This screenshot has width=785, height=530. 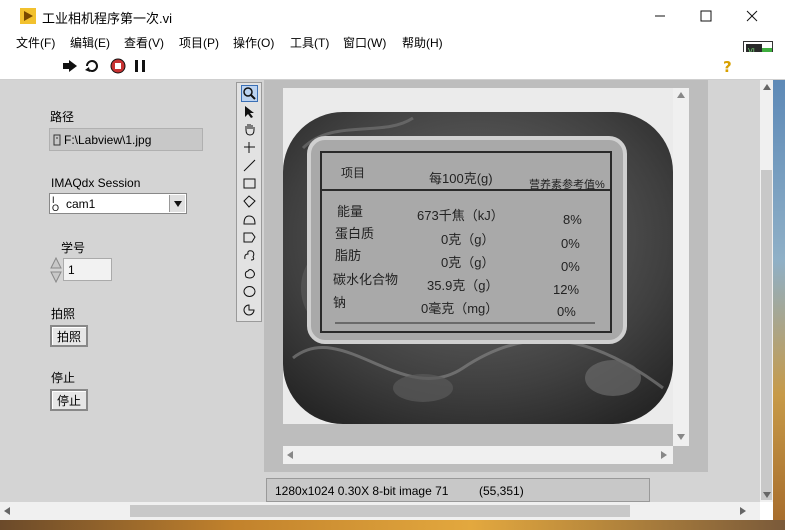 I want to click on closed-freehand-tool, so click(x=249, y=273).